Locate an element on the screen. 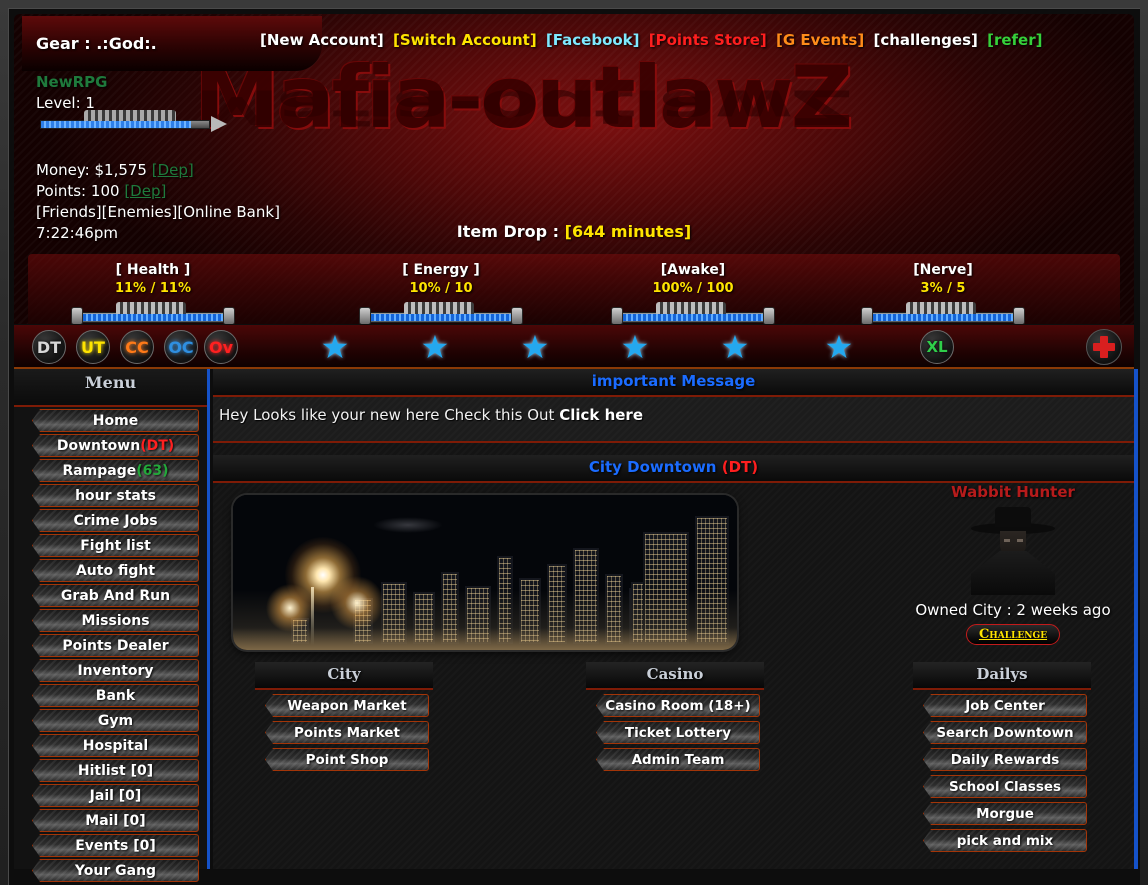 This screenshot has width=1148, height=885. city-point-shop-button: Point Shop is located at coordinates (347, 759).